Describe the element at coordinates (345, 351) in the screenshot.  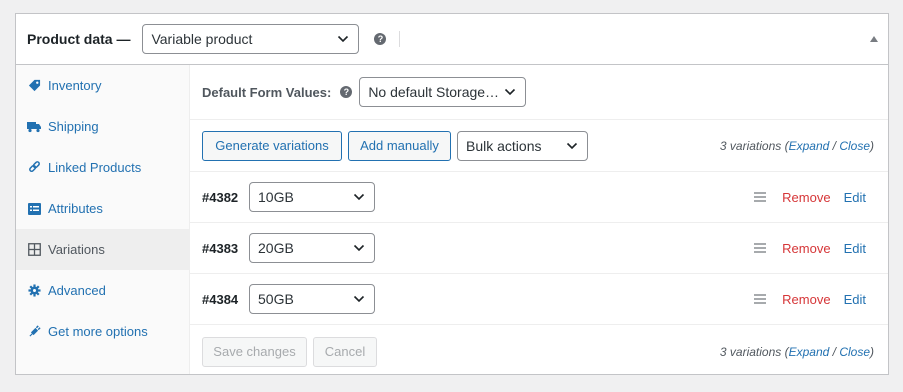
I see `cancel-button: Cancel` at that location.